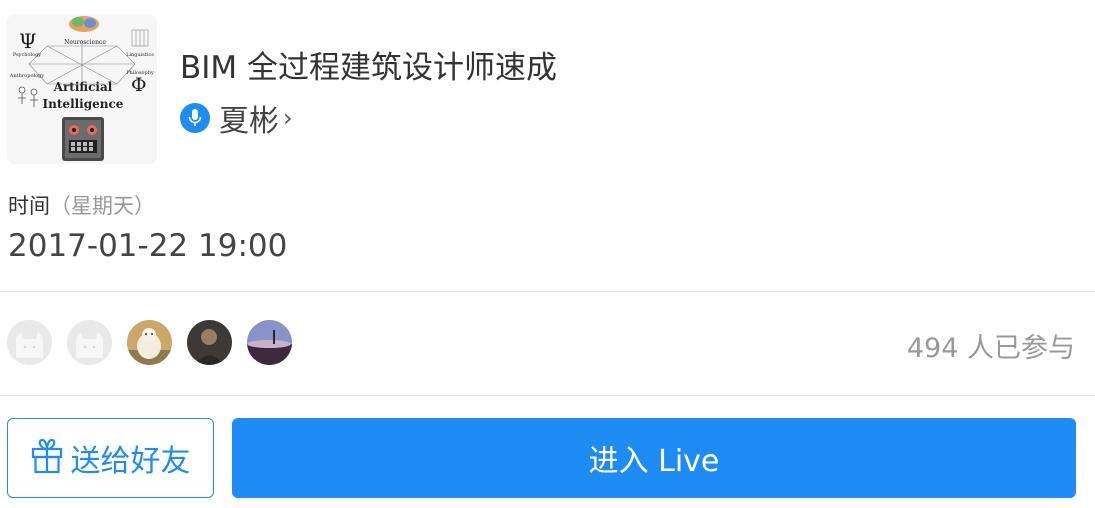 The image size is (1095, 508). Describe the element at coordinates (139, 85) in the screenshot. I see `svg-text: Φ` at that location.